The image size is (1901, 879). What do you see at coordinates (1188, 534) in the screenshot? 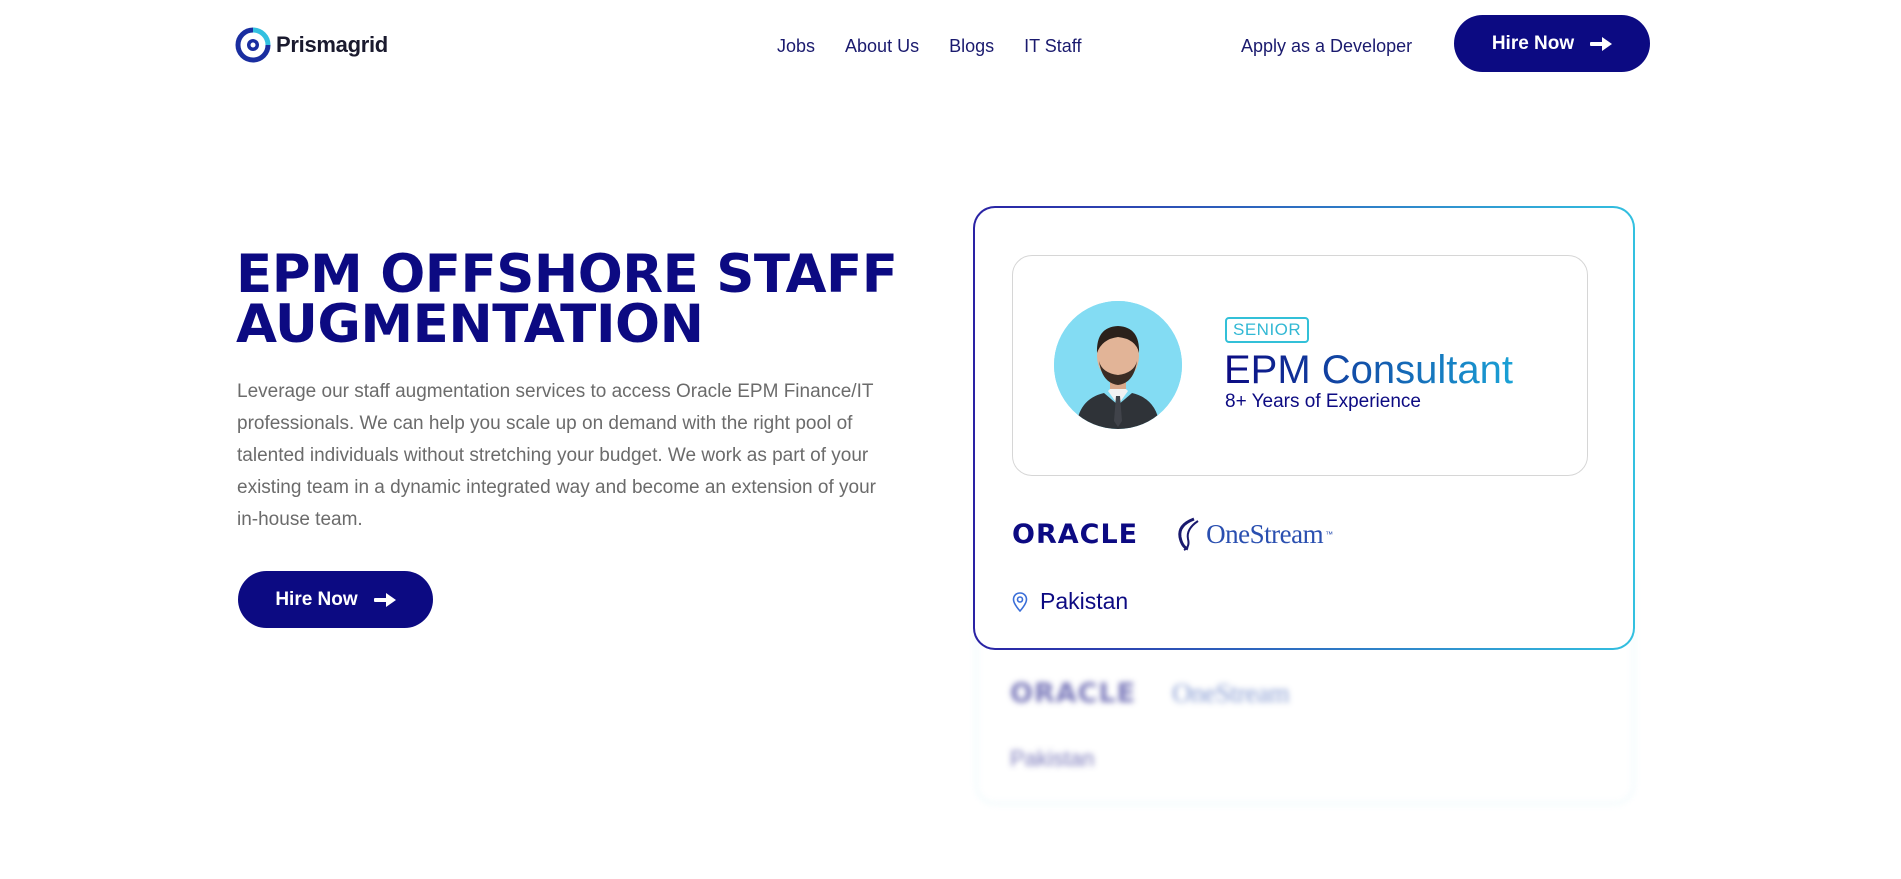
I see `onestream-swirl-icon` at bounding box center [1188, 534].